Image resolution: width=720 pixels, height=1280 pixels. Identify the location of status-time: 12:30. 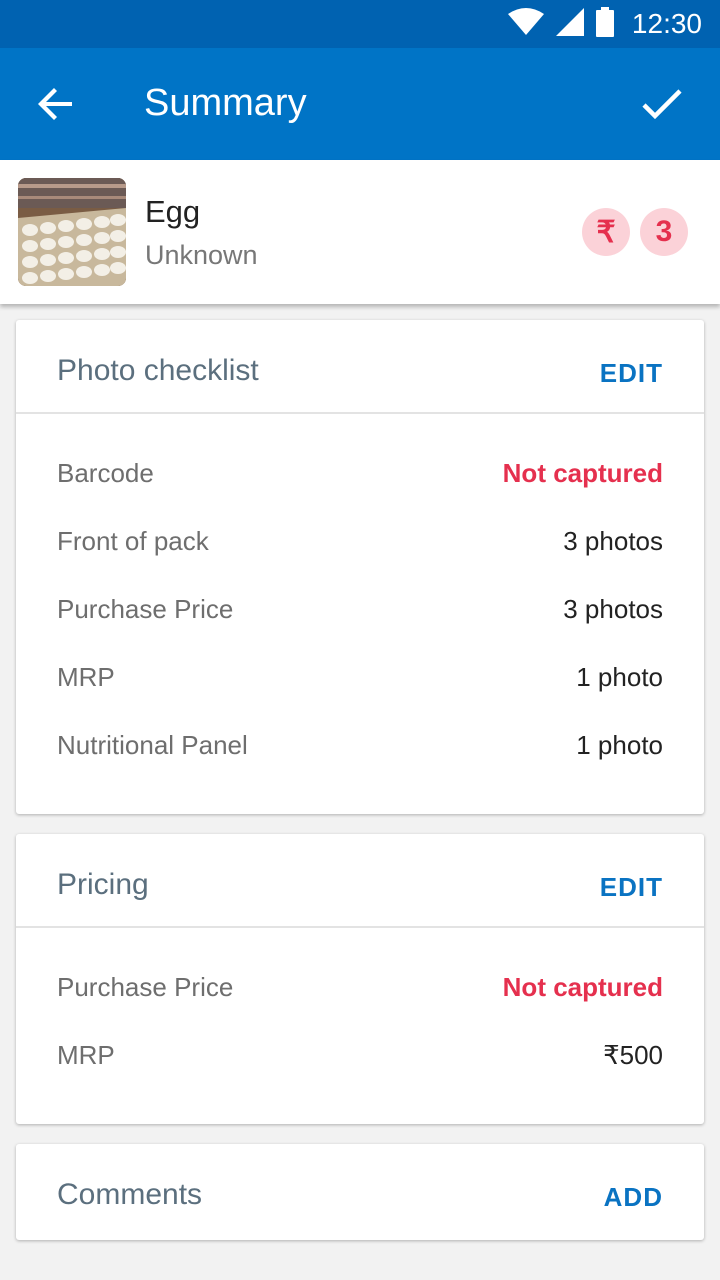
(666, 23).